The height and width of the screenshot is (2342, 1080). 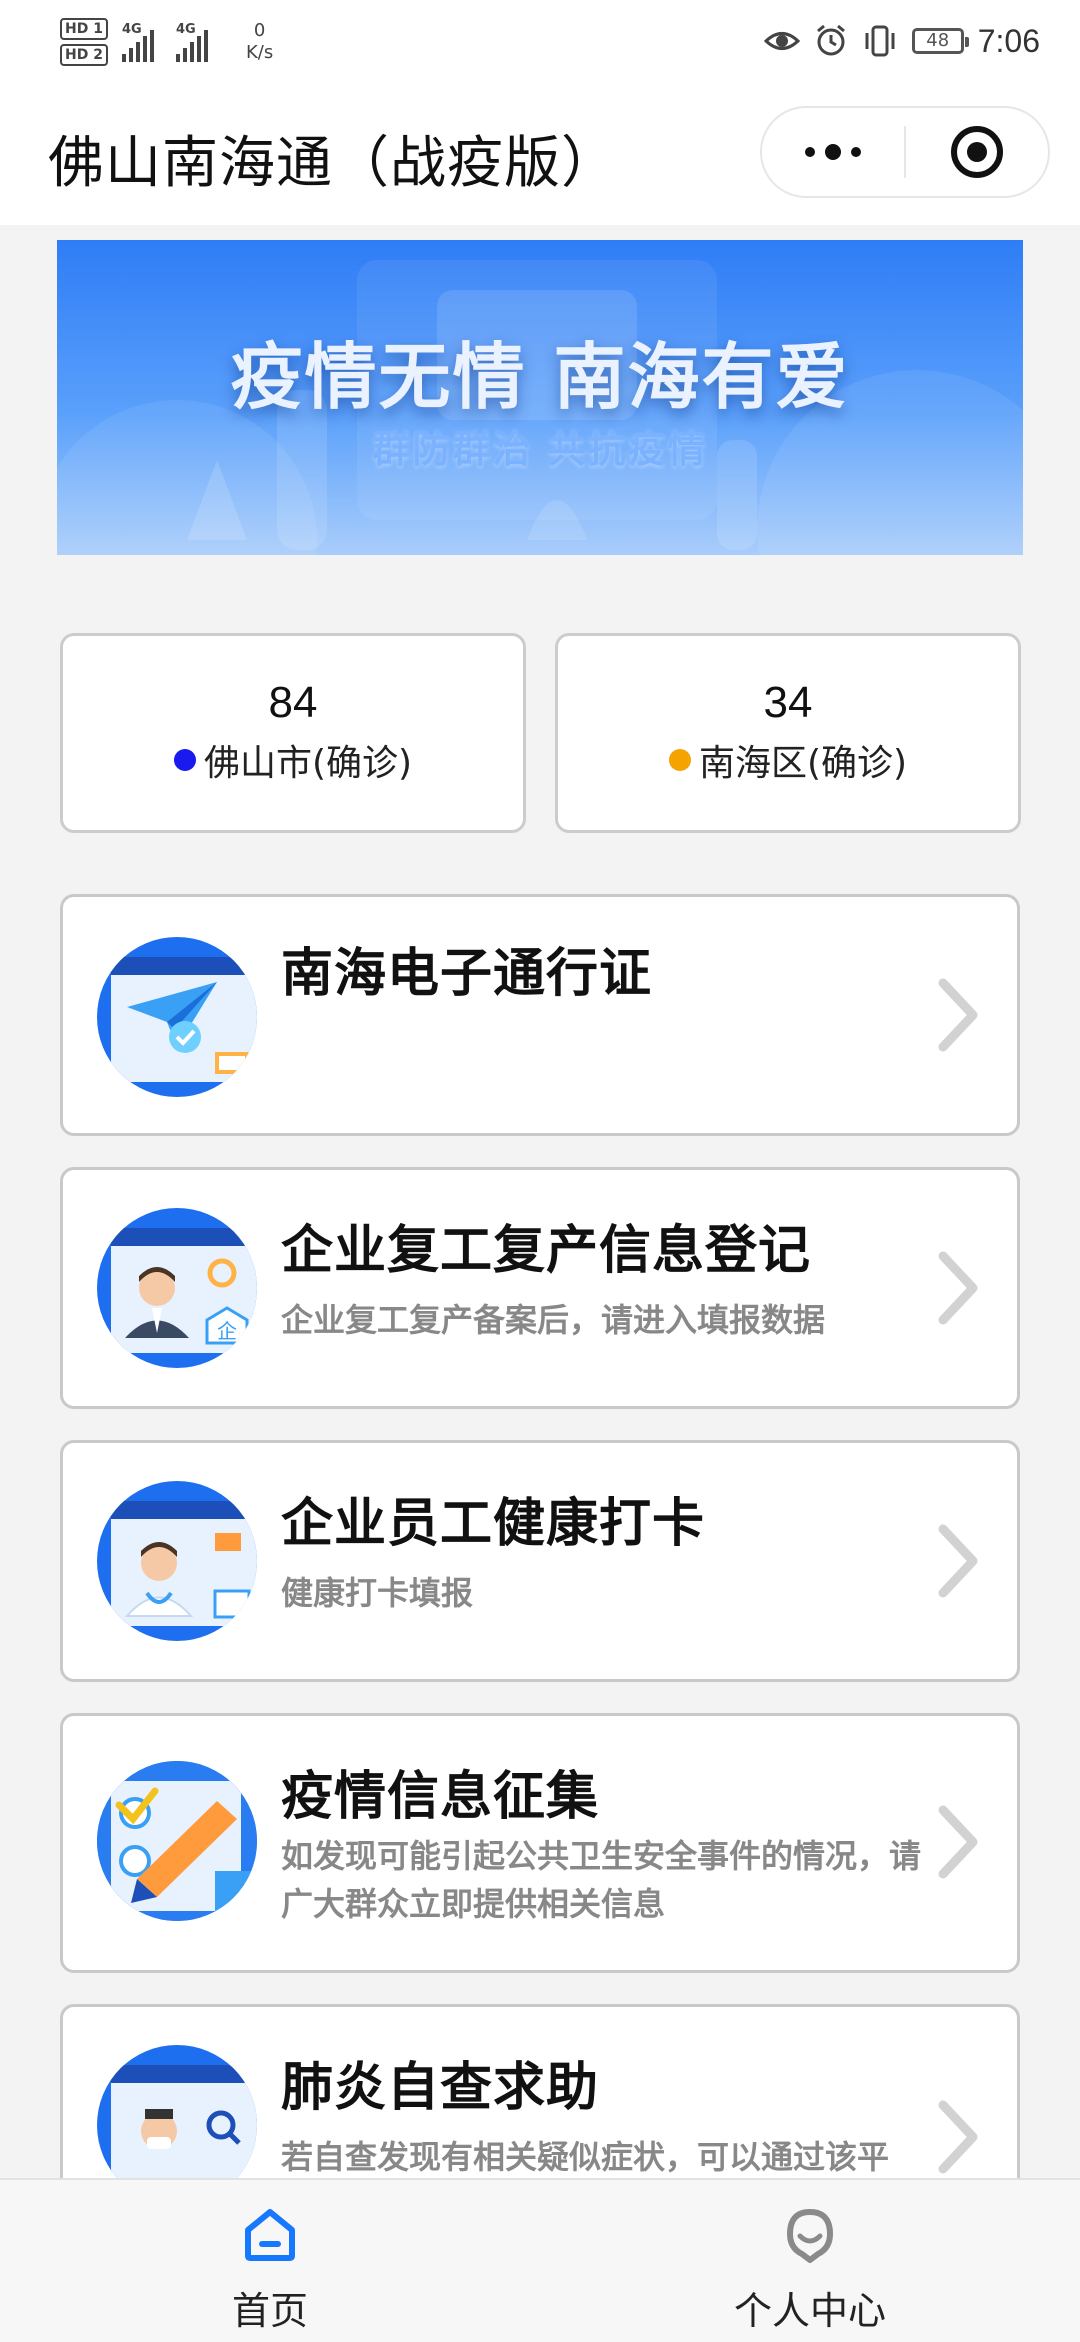 I want to click on network-speed-unit: K/s, so click(x=259, y=52).